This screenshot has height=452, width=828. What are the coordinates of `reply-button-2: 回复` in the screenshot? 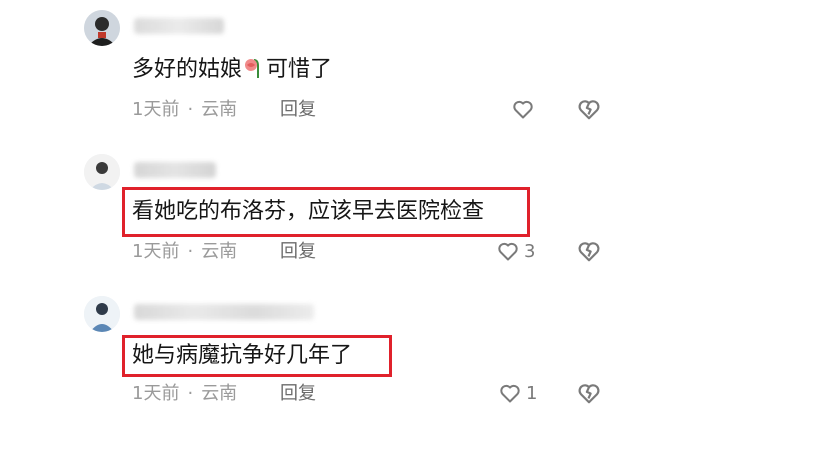 It's located at (298, 252).